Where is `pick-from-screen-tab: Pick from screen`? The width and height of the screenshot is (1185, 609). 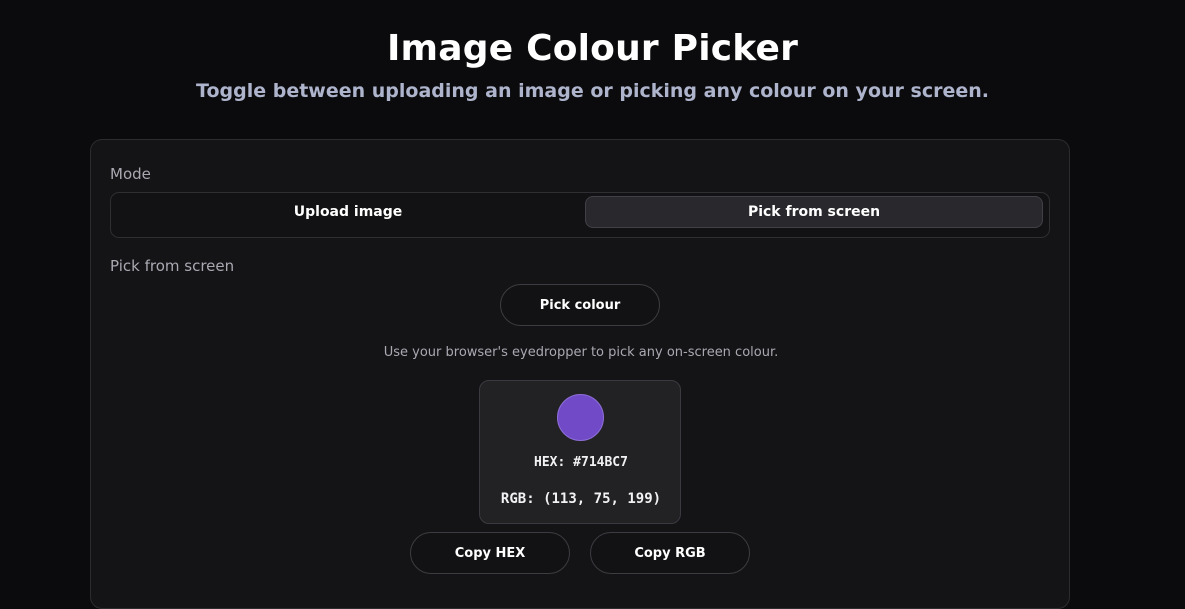 pick-from-screen-tab: Pick from screen is located at coordinates (814, 212).